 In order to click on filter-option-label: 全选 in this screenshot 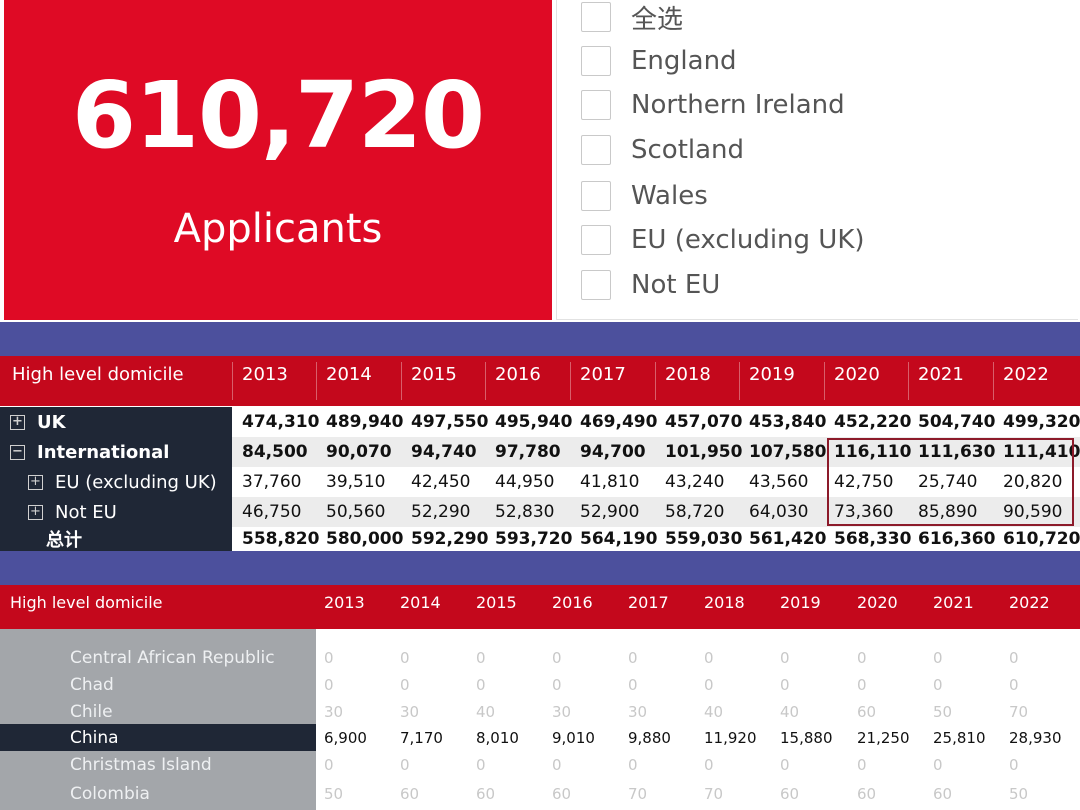, I will do `click(657, 19)`.